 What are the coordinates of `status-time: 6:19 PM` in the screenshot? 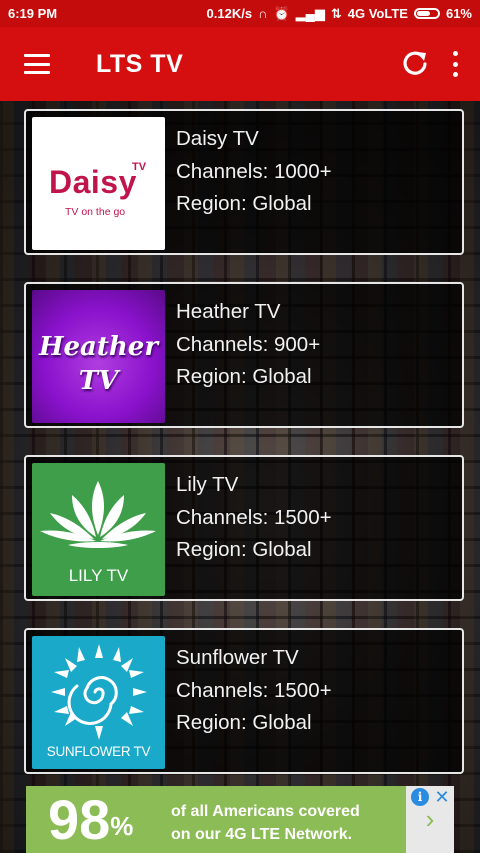 It's located at (33, 13).